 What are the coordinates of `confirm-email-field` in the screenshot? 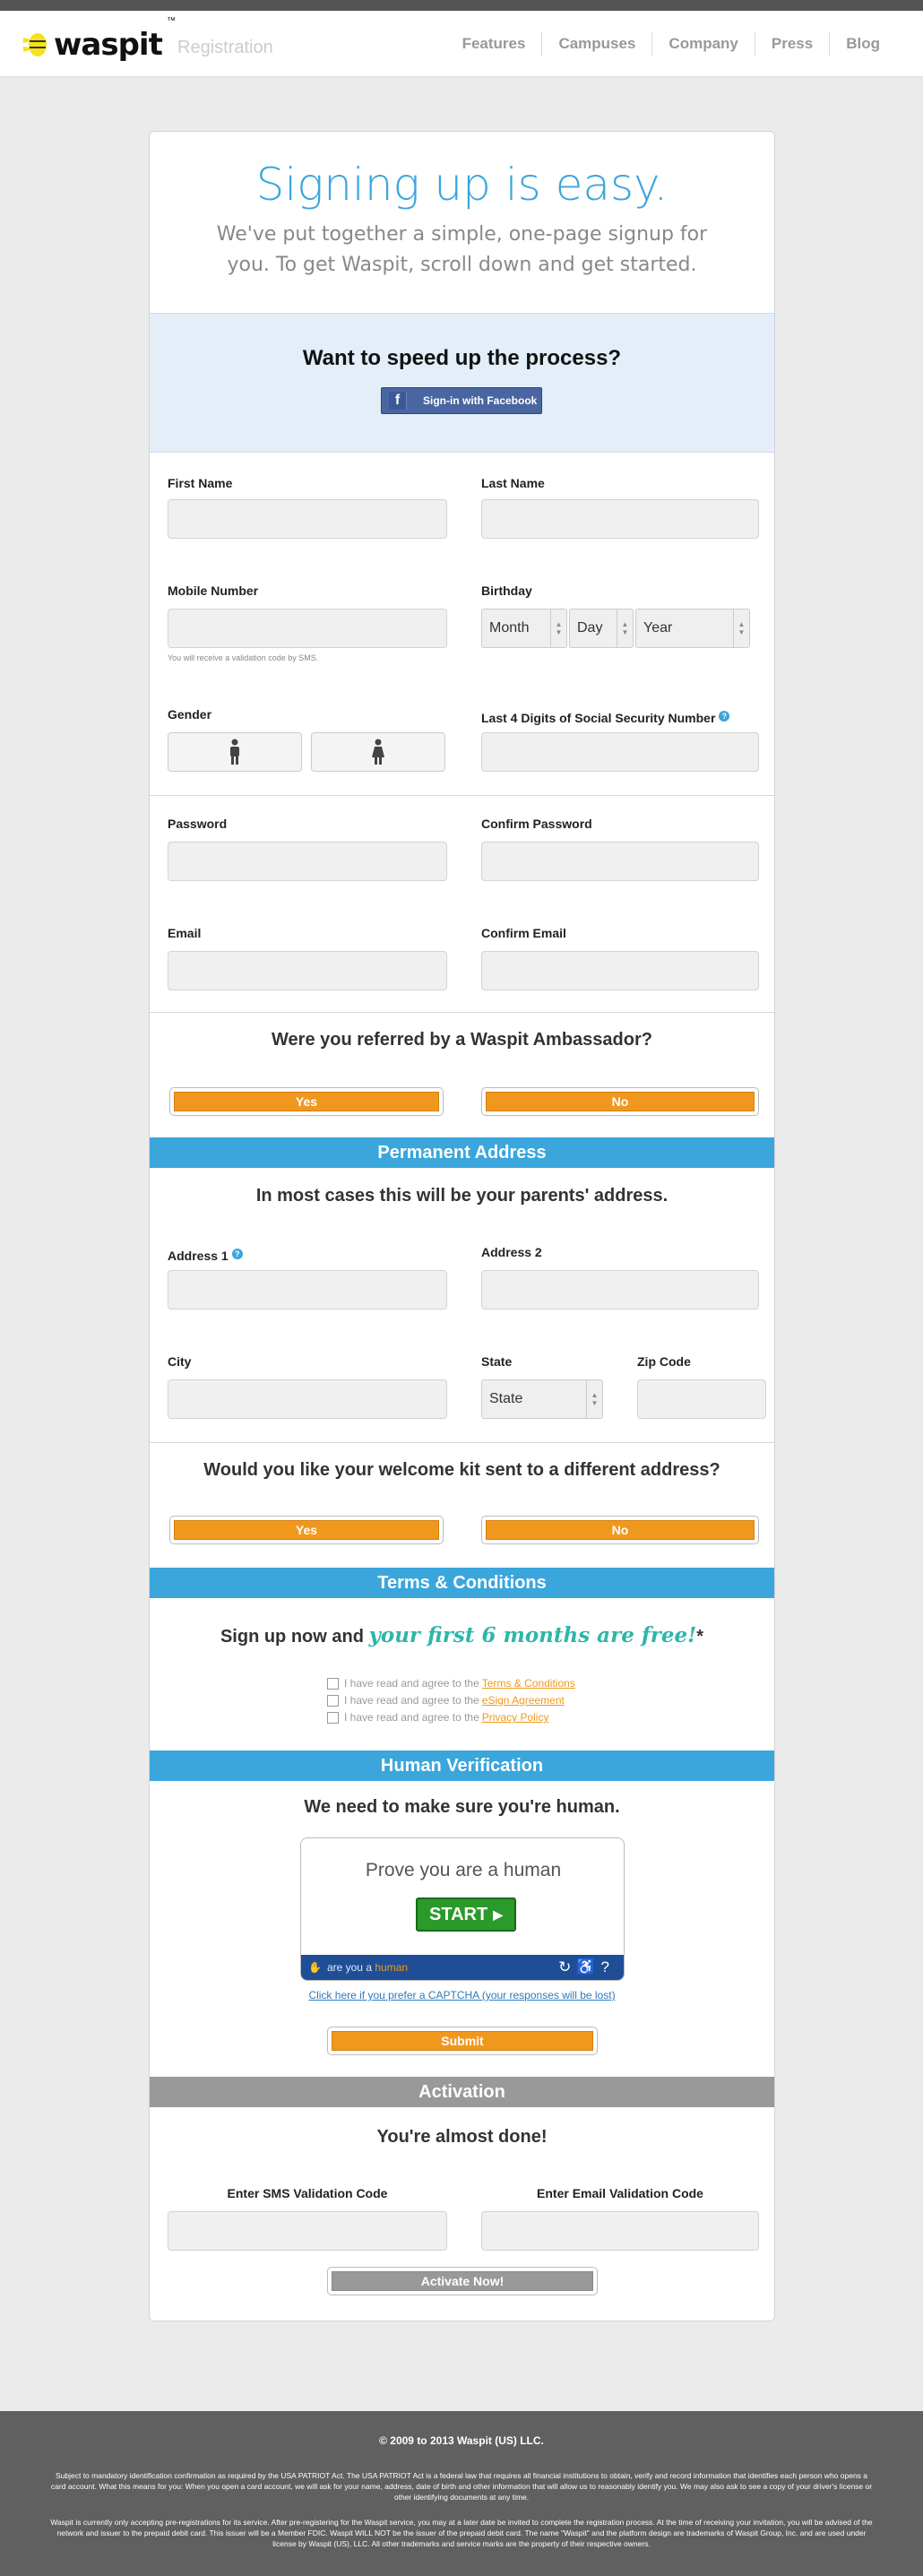 It's located at (620, 970).